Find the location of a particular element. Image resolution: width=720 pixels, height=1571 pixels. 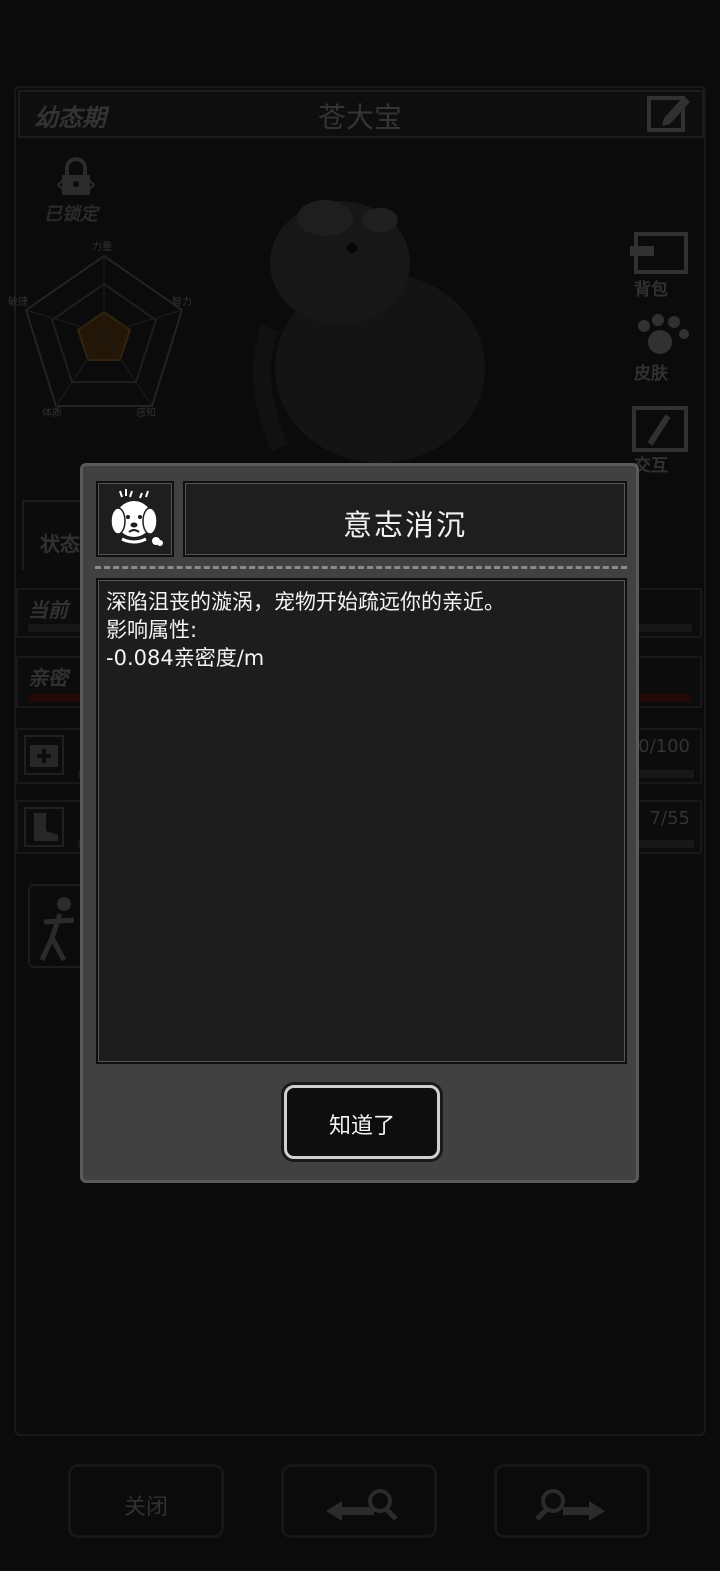

affected-attribute-heading: 影响属性: is located at coordinates (152, 630).